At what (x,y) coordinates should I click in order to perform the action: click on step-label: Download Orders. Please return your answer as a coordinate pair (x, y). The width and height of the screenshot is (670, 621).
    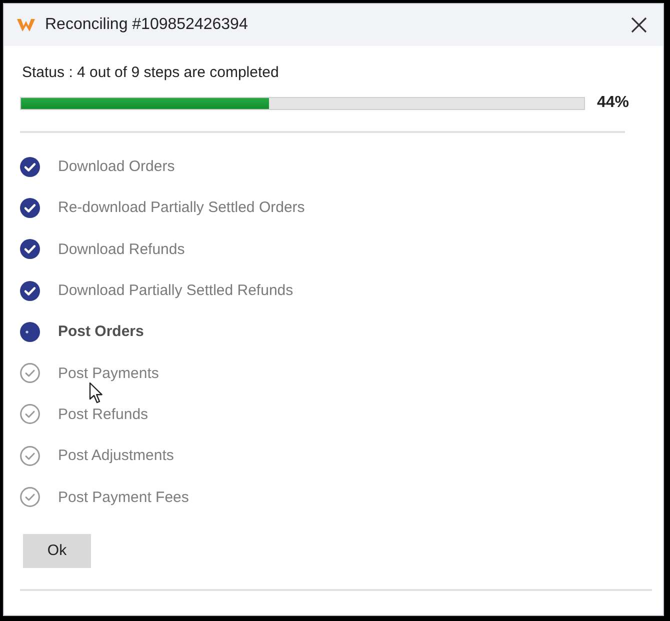
    Looking at the image, I should click on (116, 167).